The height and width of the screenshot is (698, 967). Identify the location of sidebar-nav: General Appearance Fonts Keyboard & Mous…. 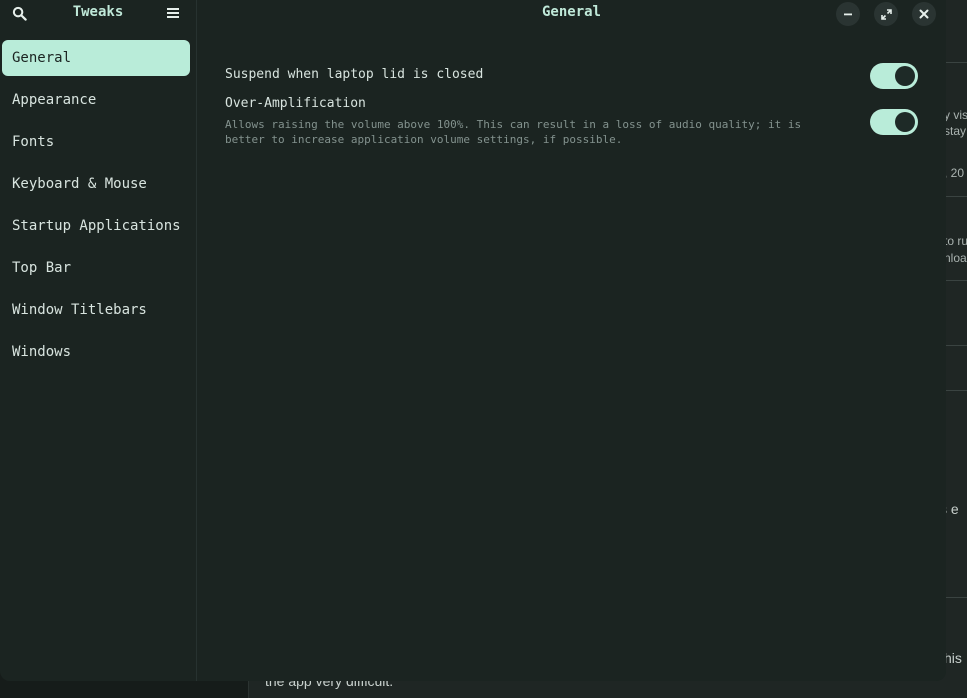
(96, 208).